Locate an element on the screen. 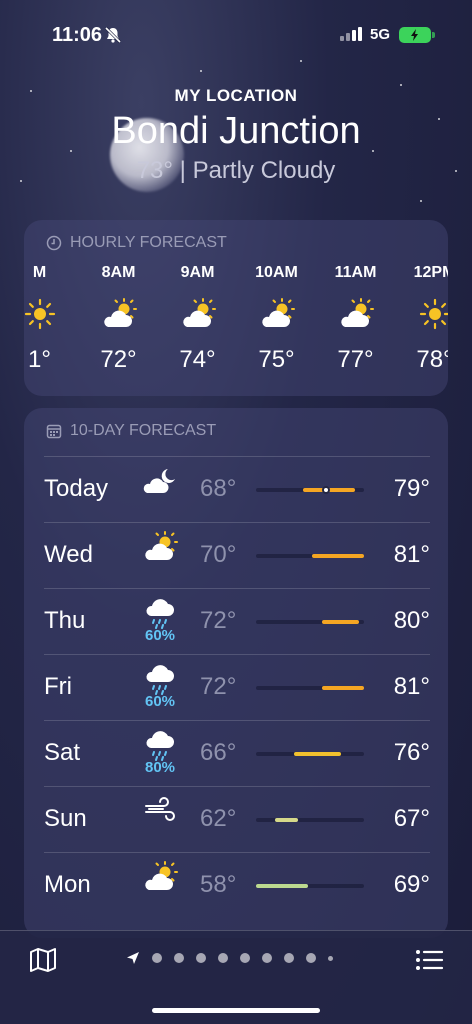  hour-time: 12PM is located at coordinates (430, 272).